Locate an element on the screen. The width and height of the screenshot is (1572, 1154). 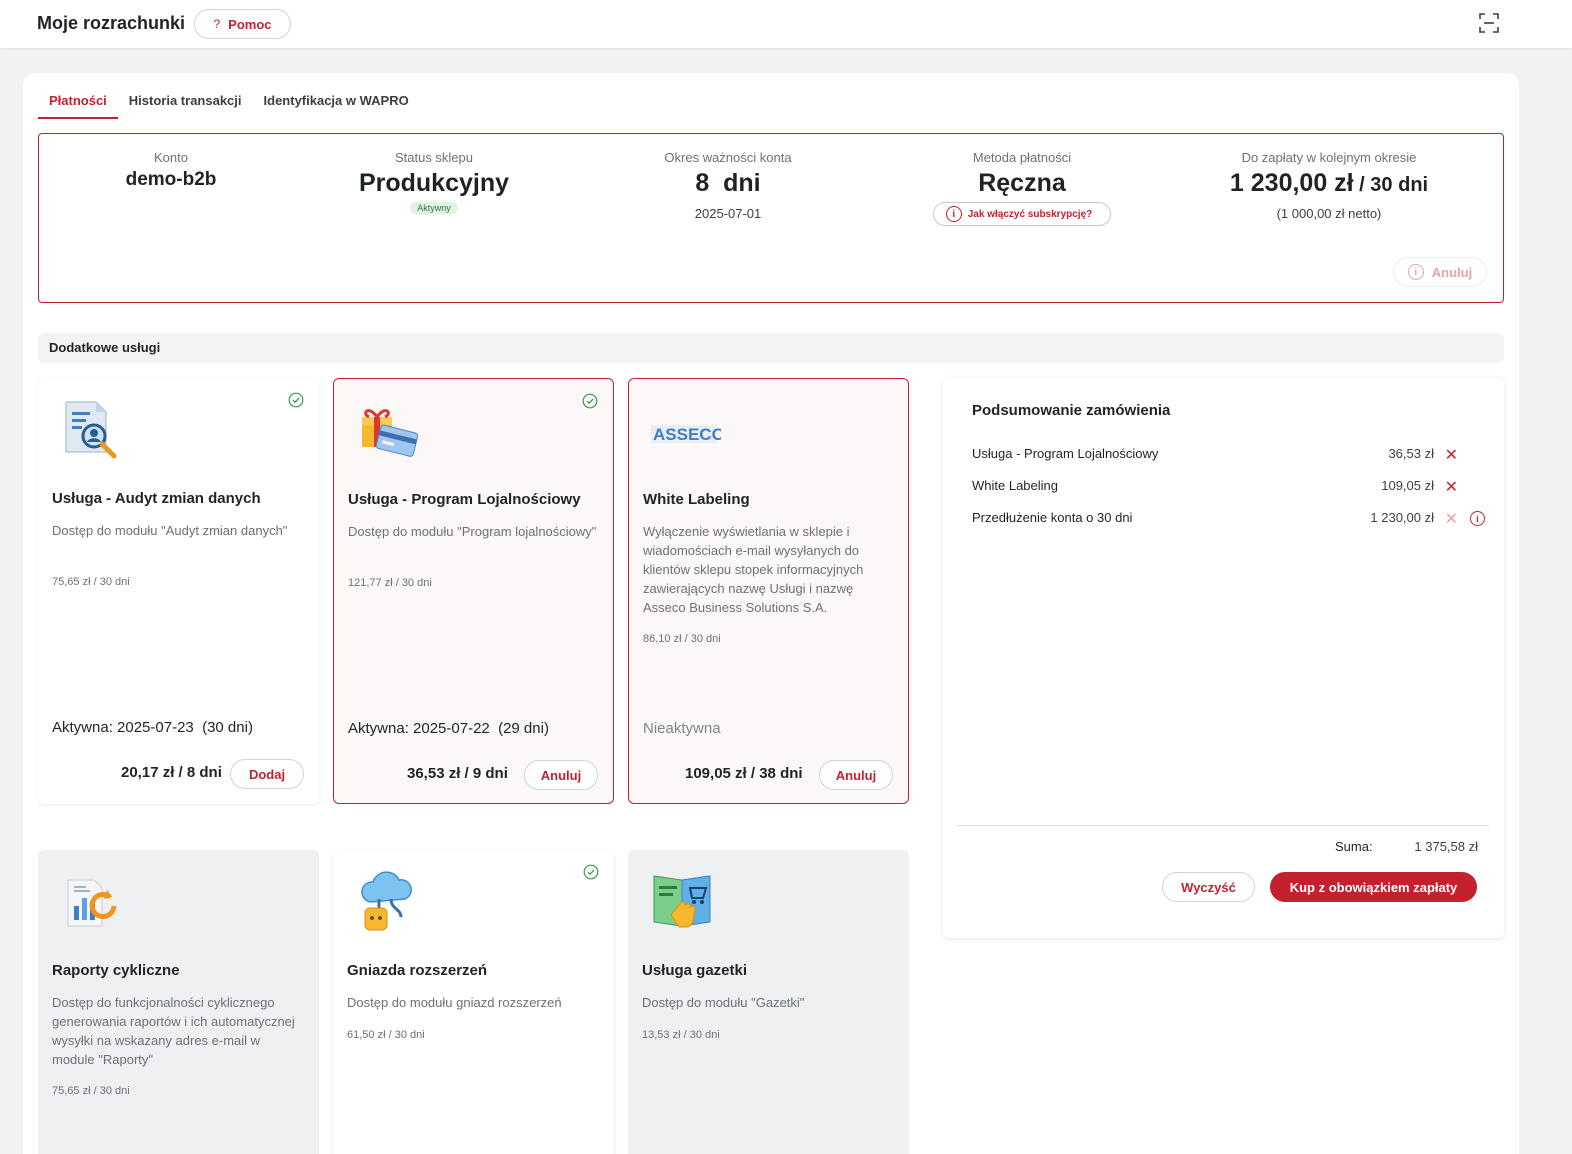
add-service-button: Dodaj is located at coordinates (267, 774).